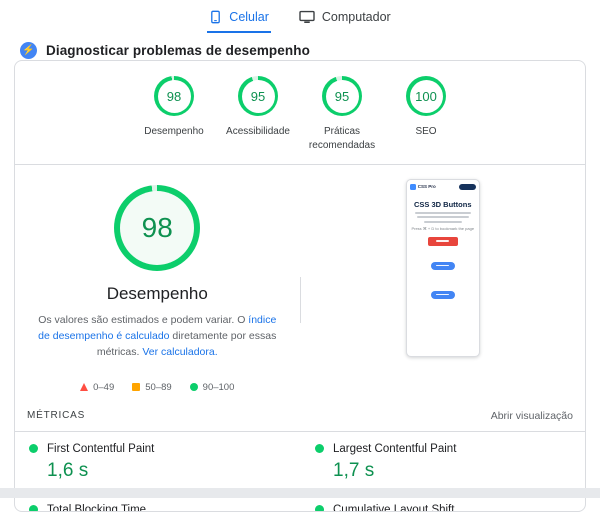 The width and height of the screenshot is (600, 512). Describe the element at coordinates (426, 131) in the screenshot. I see `score-label: SEO` at that location.